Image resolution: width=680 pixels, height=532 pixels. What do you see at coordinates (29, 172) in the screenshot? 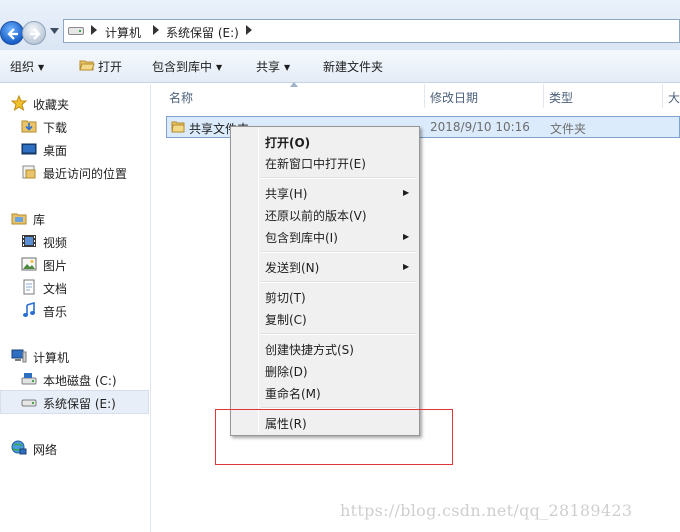
I see `recent-places-icon` at bounding box center [29, 172].